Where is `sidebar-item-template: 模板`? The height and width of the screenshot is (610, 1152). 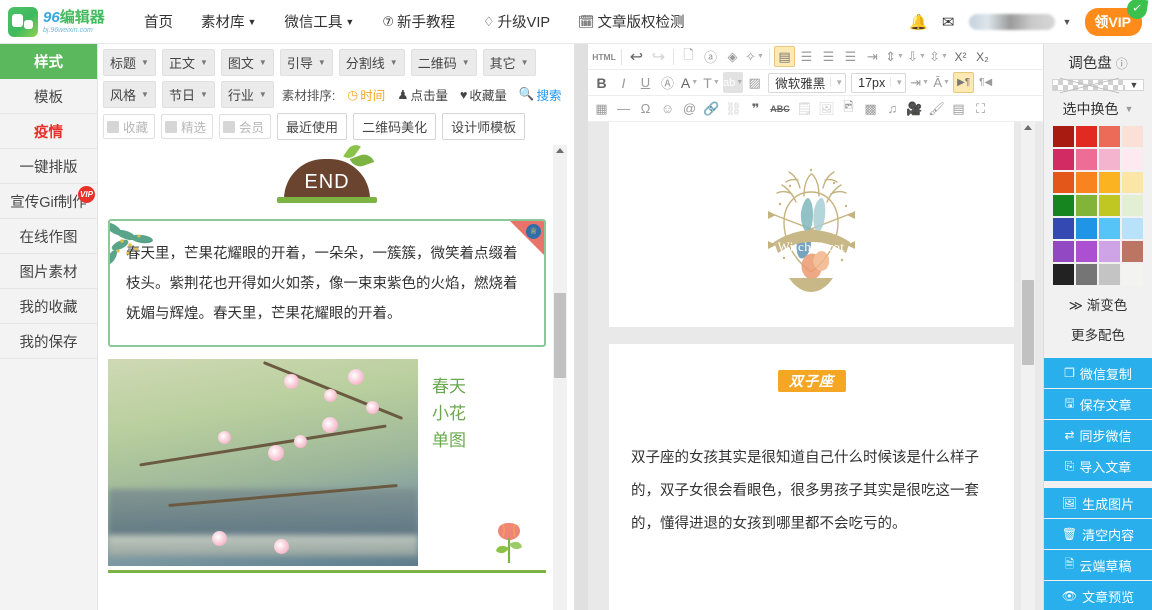
sidebar-item-template: 模板 is located at coordinates (48, 96).